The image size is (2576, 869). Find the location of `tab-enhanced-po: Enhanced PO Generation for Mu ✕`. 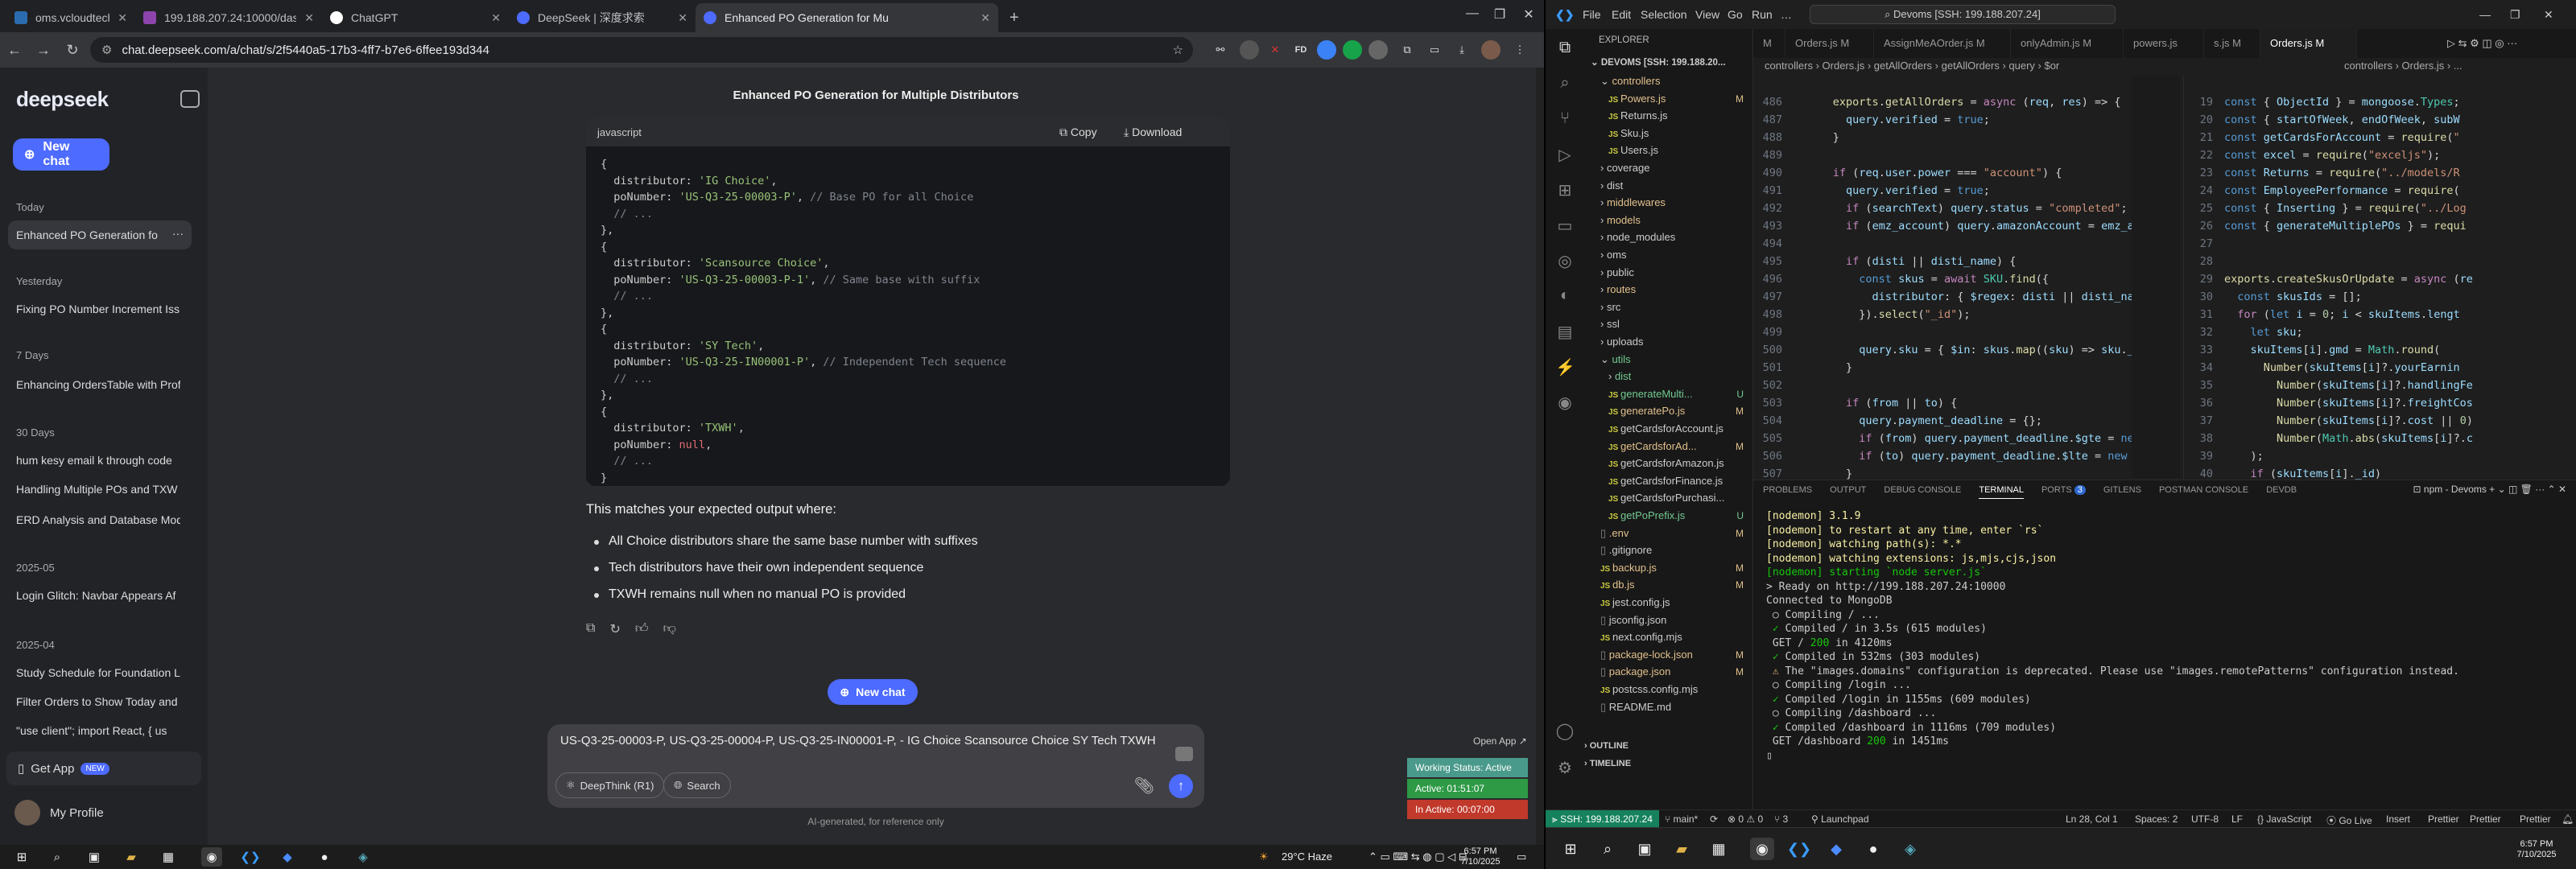

tab-enhanced-po: Enhanced PO Generation for Mu ✕ is located at coordinates (847, 17).